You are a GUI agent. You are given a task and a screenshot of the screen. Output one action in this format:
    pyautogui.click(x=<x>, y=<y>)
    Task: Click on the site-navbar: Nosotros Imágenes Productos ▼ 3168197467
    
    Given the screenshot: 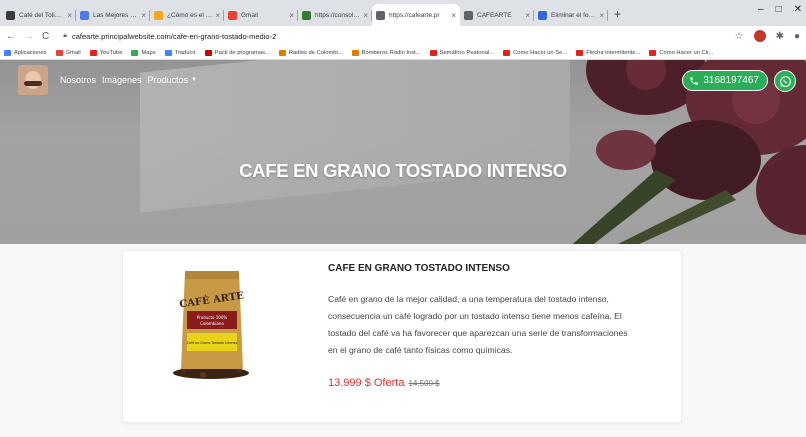 What is the action you would take?
    pyautogui.click(x=403, y=80)
    